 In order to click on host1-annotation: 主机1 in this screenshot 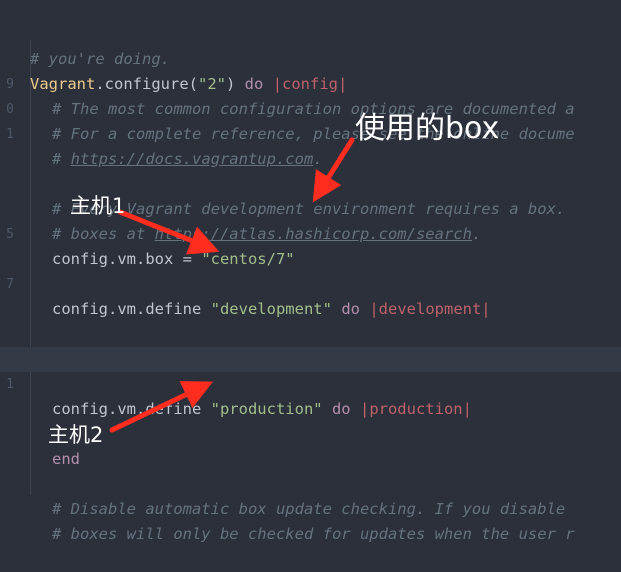, I will do `click(98, 206)`.